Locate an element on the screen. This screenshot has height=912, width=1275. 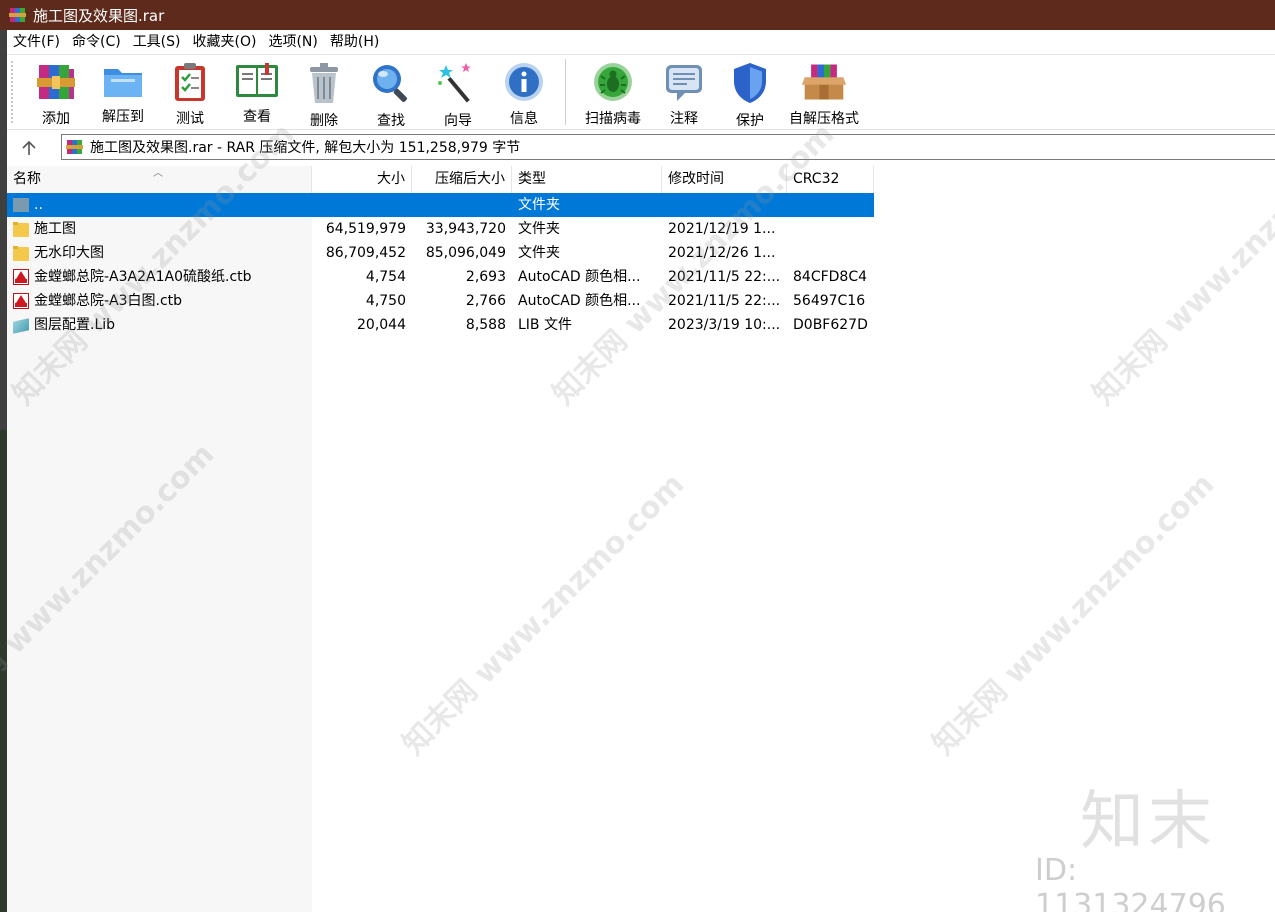
info-icon is located at coordinates (524, 82).